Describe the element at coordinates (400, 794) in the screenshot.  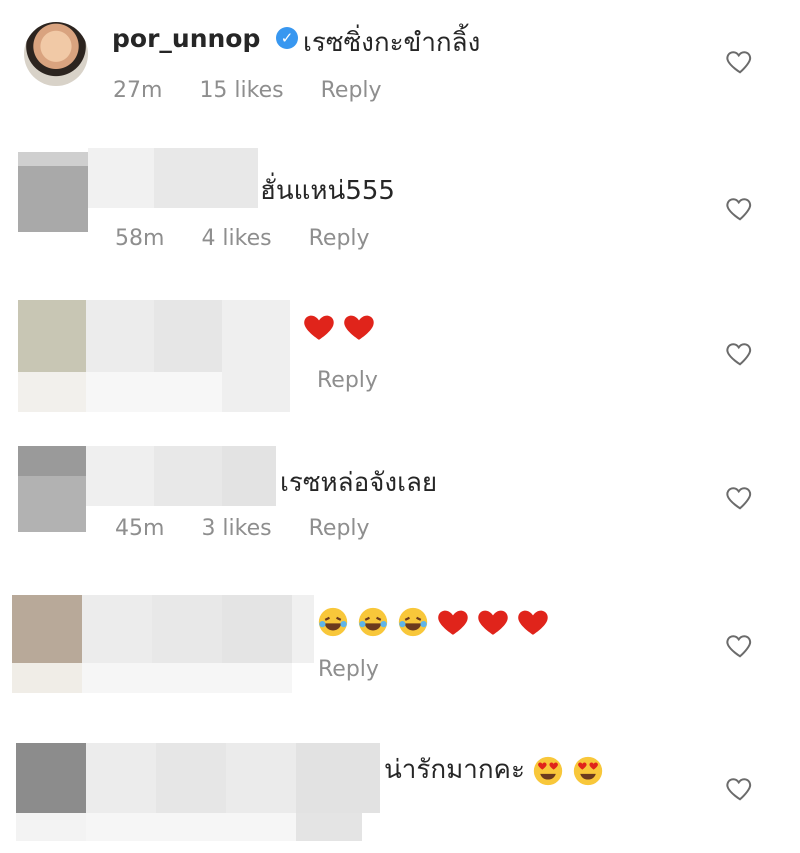
I see `comment-row: น่ารักมากคะ` at that location.